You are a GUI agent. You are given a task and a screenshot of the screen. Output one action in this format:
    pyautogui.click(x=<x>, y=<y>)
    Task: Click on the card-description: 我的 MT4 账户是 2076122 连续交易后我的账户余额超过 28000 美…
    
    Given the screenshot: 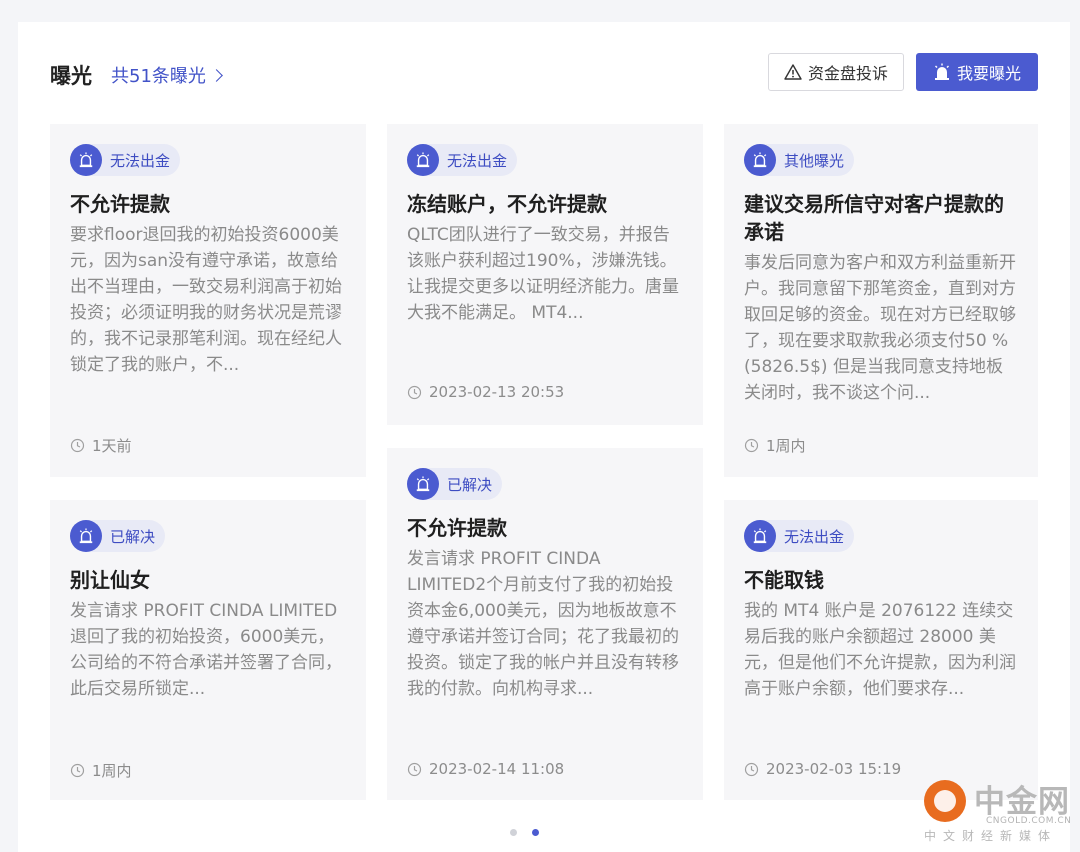 What is the action you would take?
    pyautogui.click(x=880, y=650)
    